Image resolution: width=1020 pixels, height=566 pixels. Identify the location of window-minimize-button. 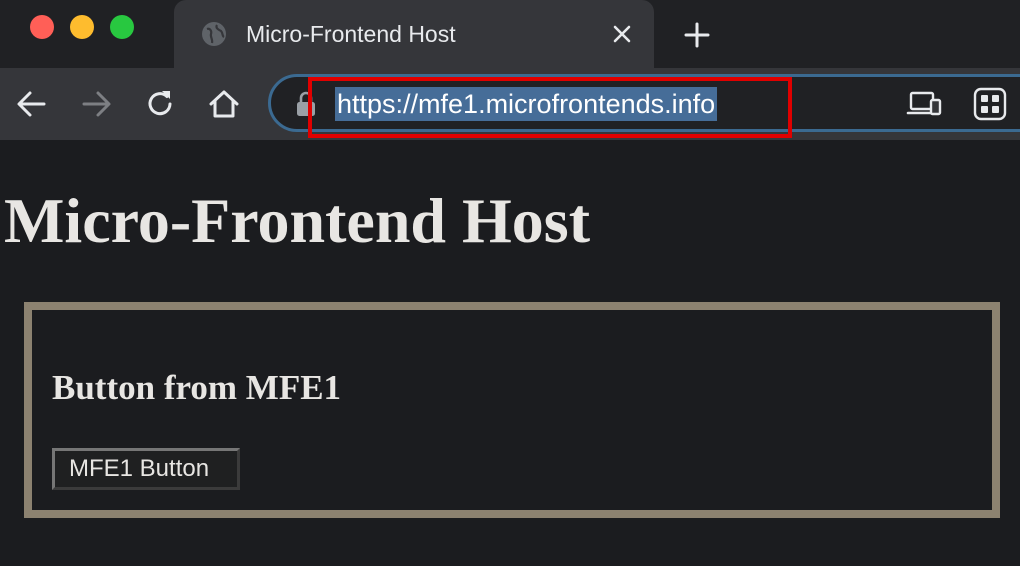
(82, 27).